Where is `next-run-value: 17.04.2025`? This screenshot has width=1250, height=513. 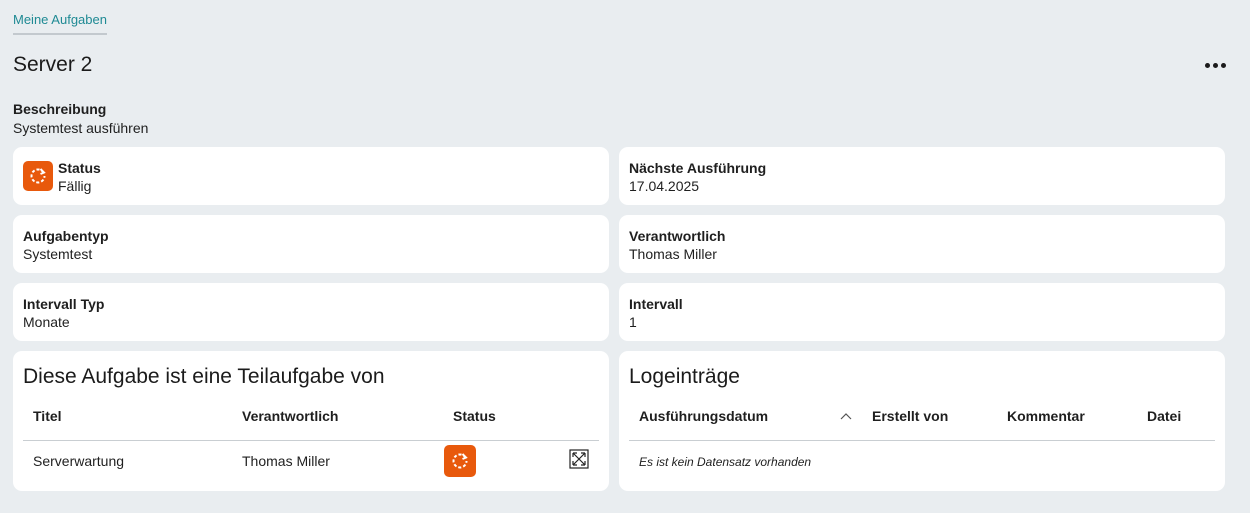
next-run-value: 17.04.2025 is located at coordinates (664, 186).